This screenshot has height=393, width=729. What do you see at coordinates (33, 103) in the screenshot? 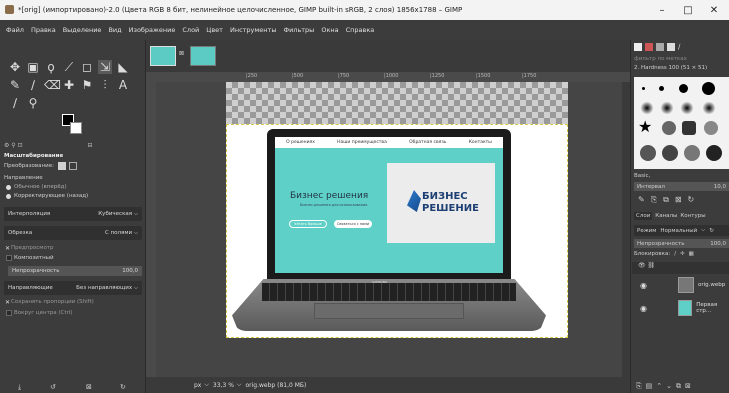
I see `zoom-tool-icon: ⚲` at bounding box center [33, 103].